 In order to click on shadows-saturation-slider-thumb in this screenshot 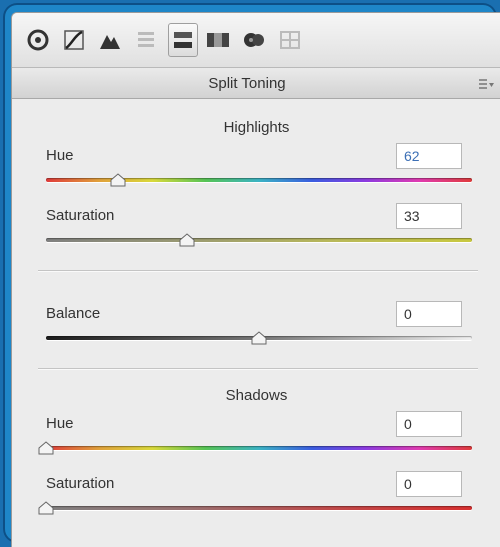, I will do `click(46, 508)`.